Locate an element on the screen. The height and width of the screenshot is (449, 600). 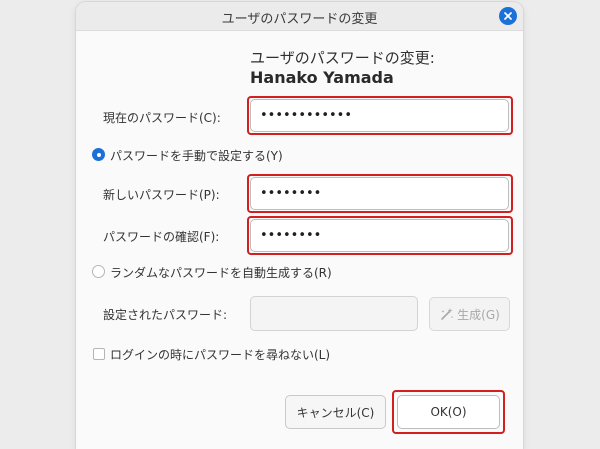
no-password-login-label: ログインの時にパスワードを尋ねない(L) is located at coordinates (220, 355).